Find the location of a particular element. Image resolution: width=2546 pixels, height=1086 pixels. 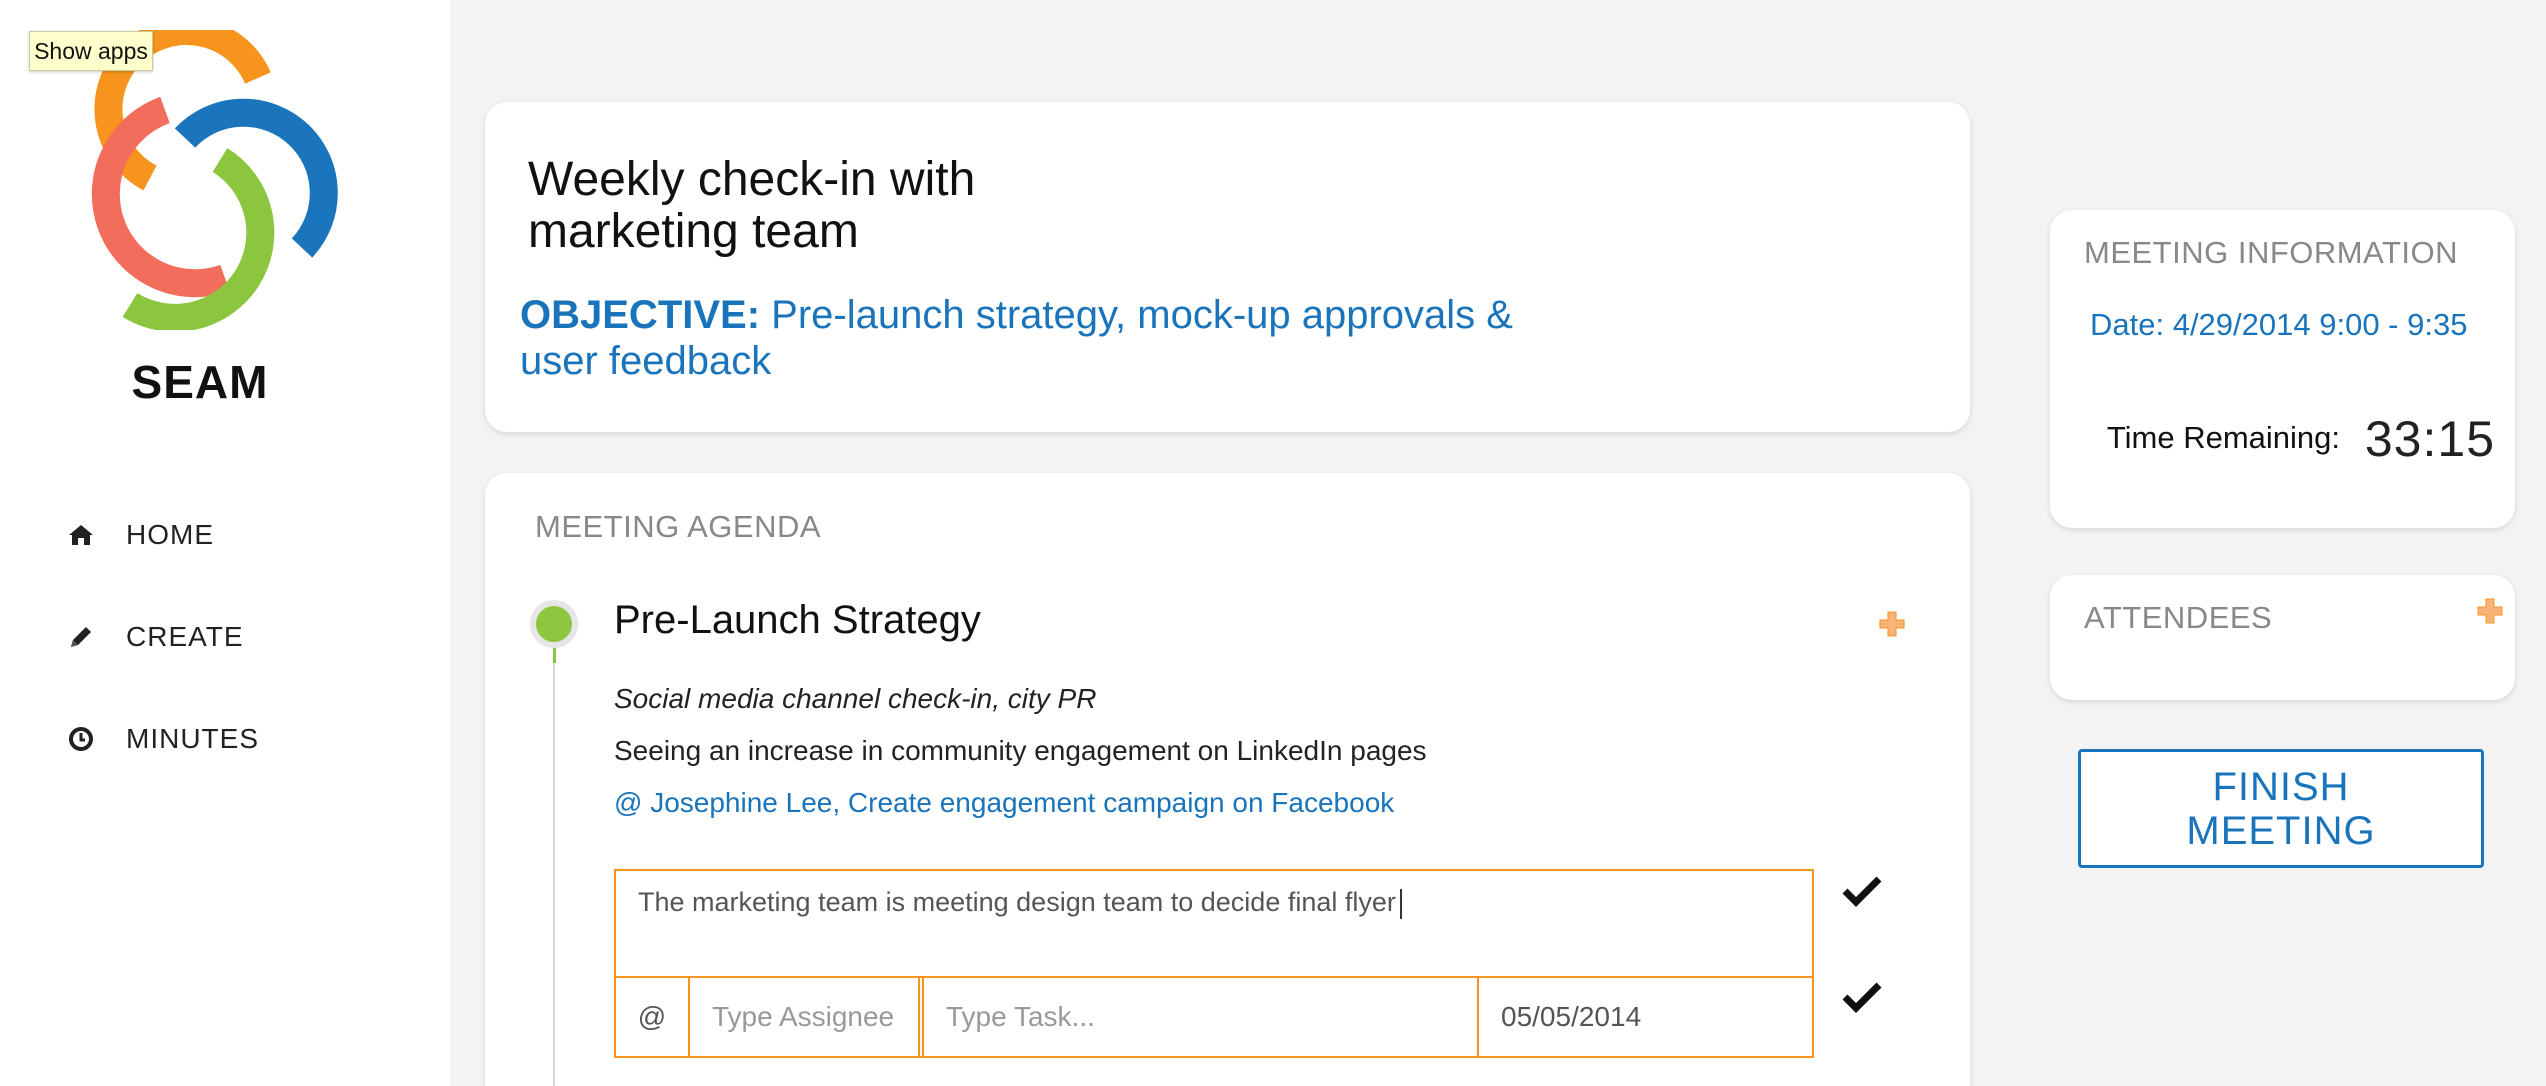

text-cursor is located at coordinates (1400, 903).